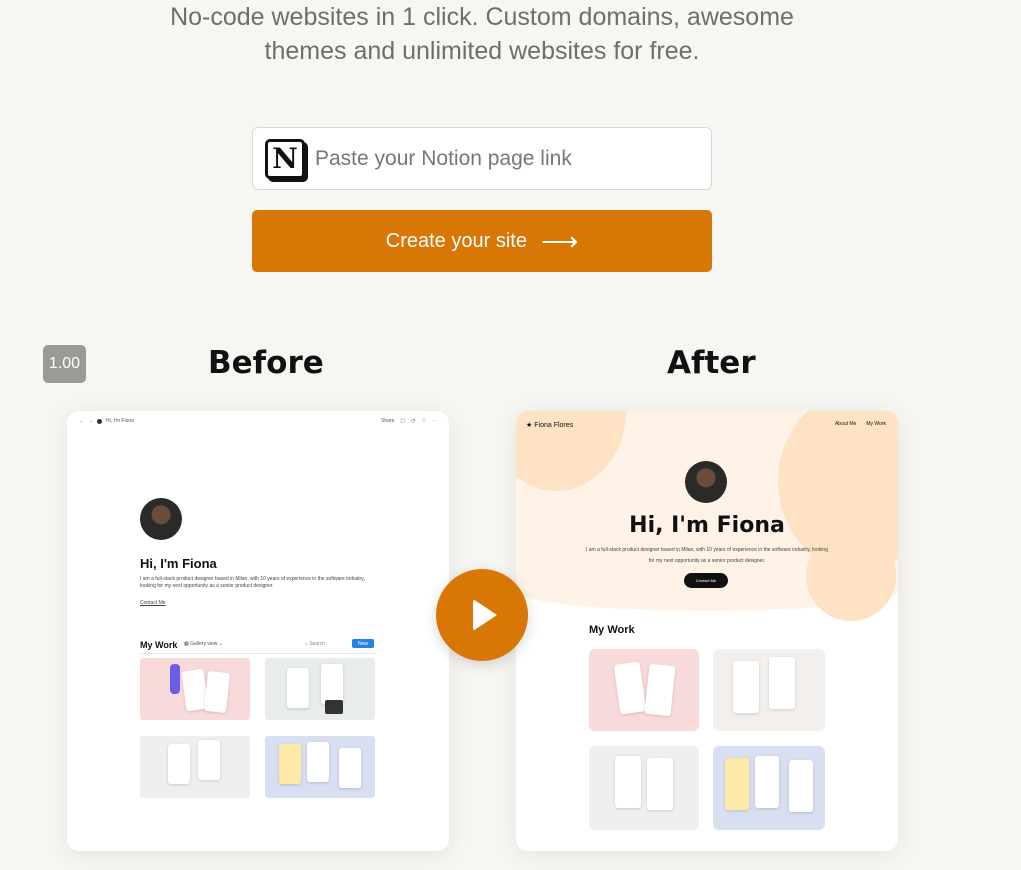 This screenshot has height=870, width=1021. I want to click on gallery-view-text: Gallery view, so click(204, 644).